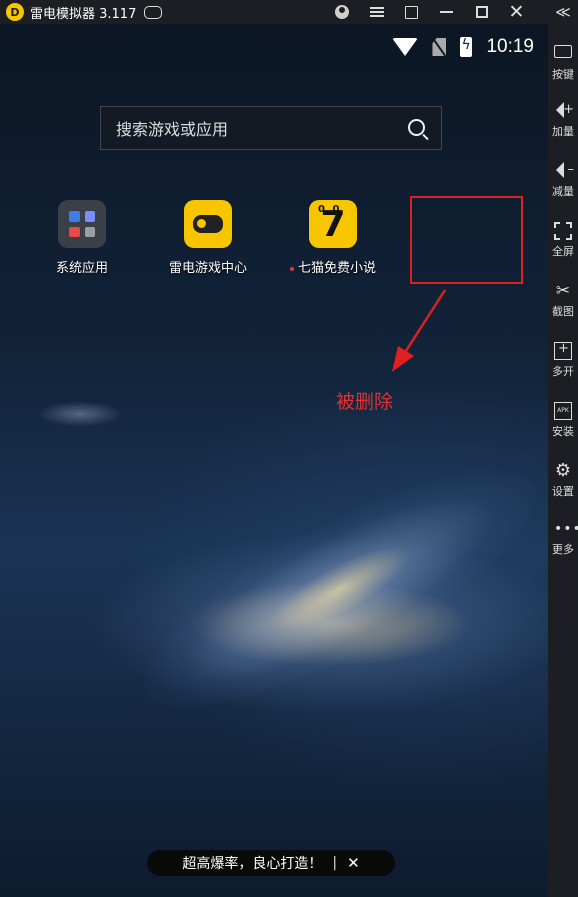  I want to click on more-icon: •••, so click(566, 529).